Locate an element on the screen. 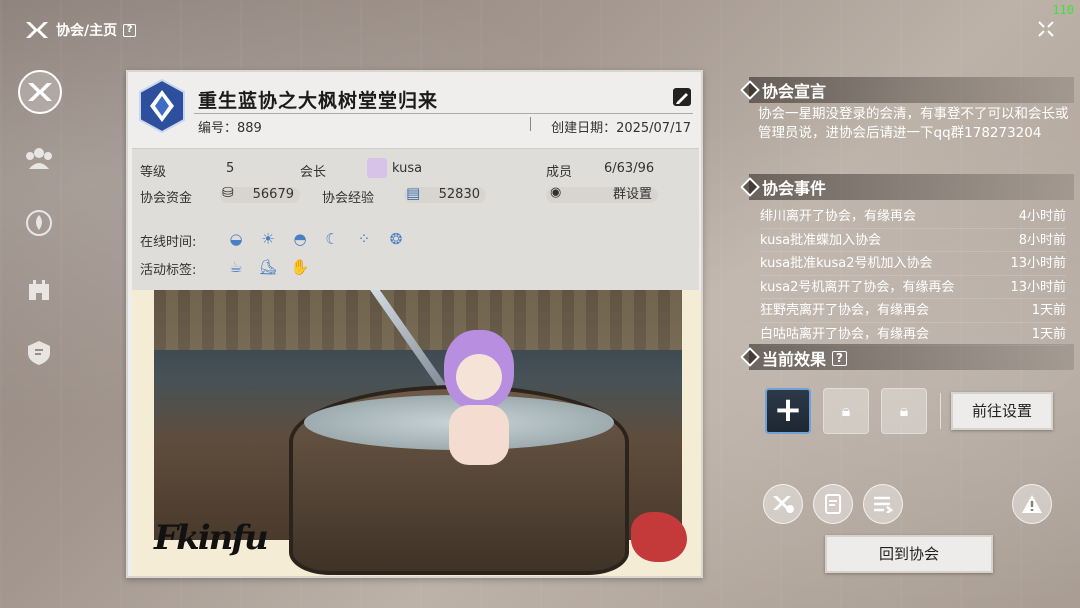  left-nav is located at coordinates (40, 222).